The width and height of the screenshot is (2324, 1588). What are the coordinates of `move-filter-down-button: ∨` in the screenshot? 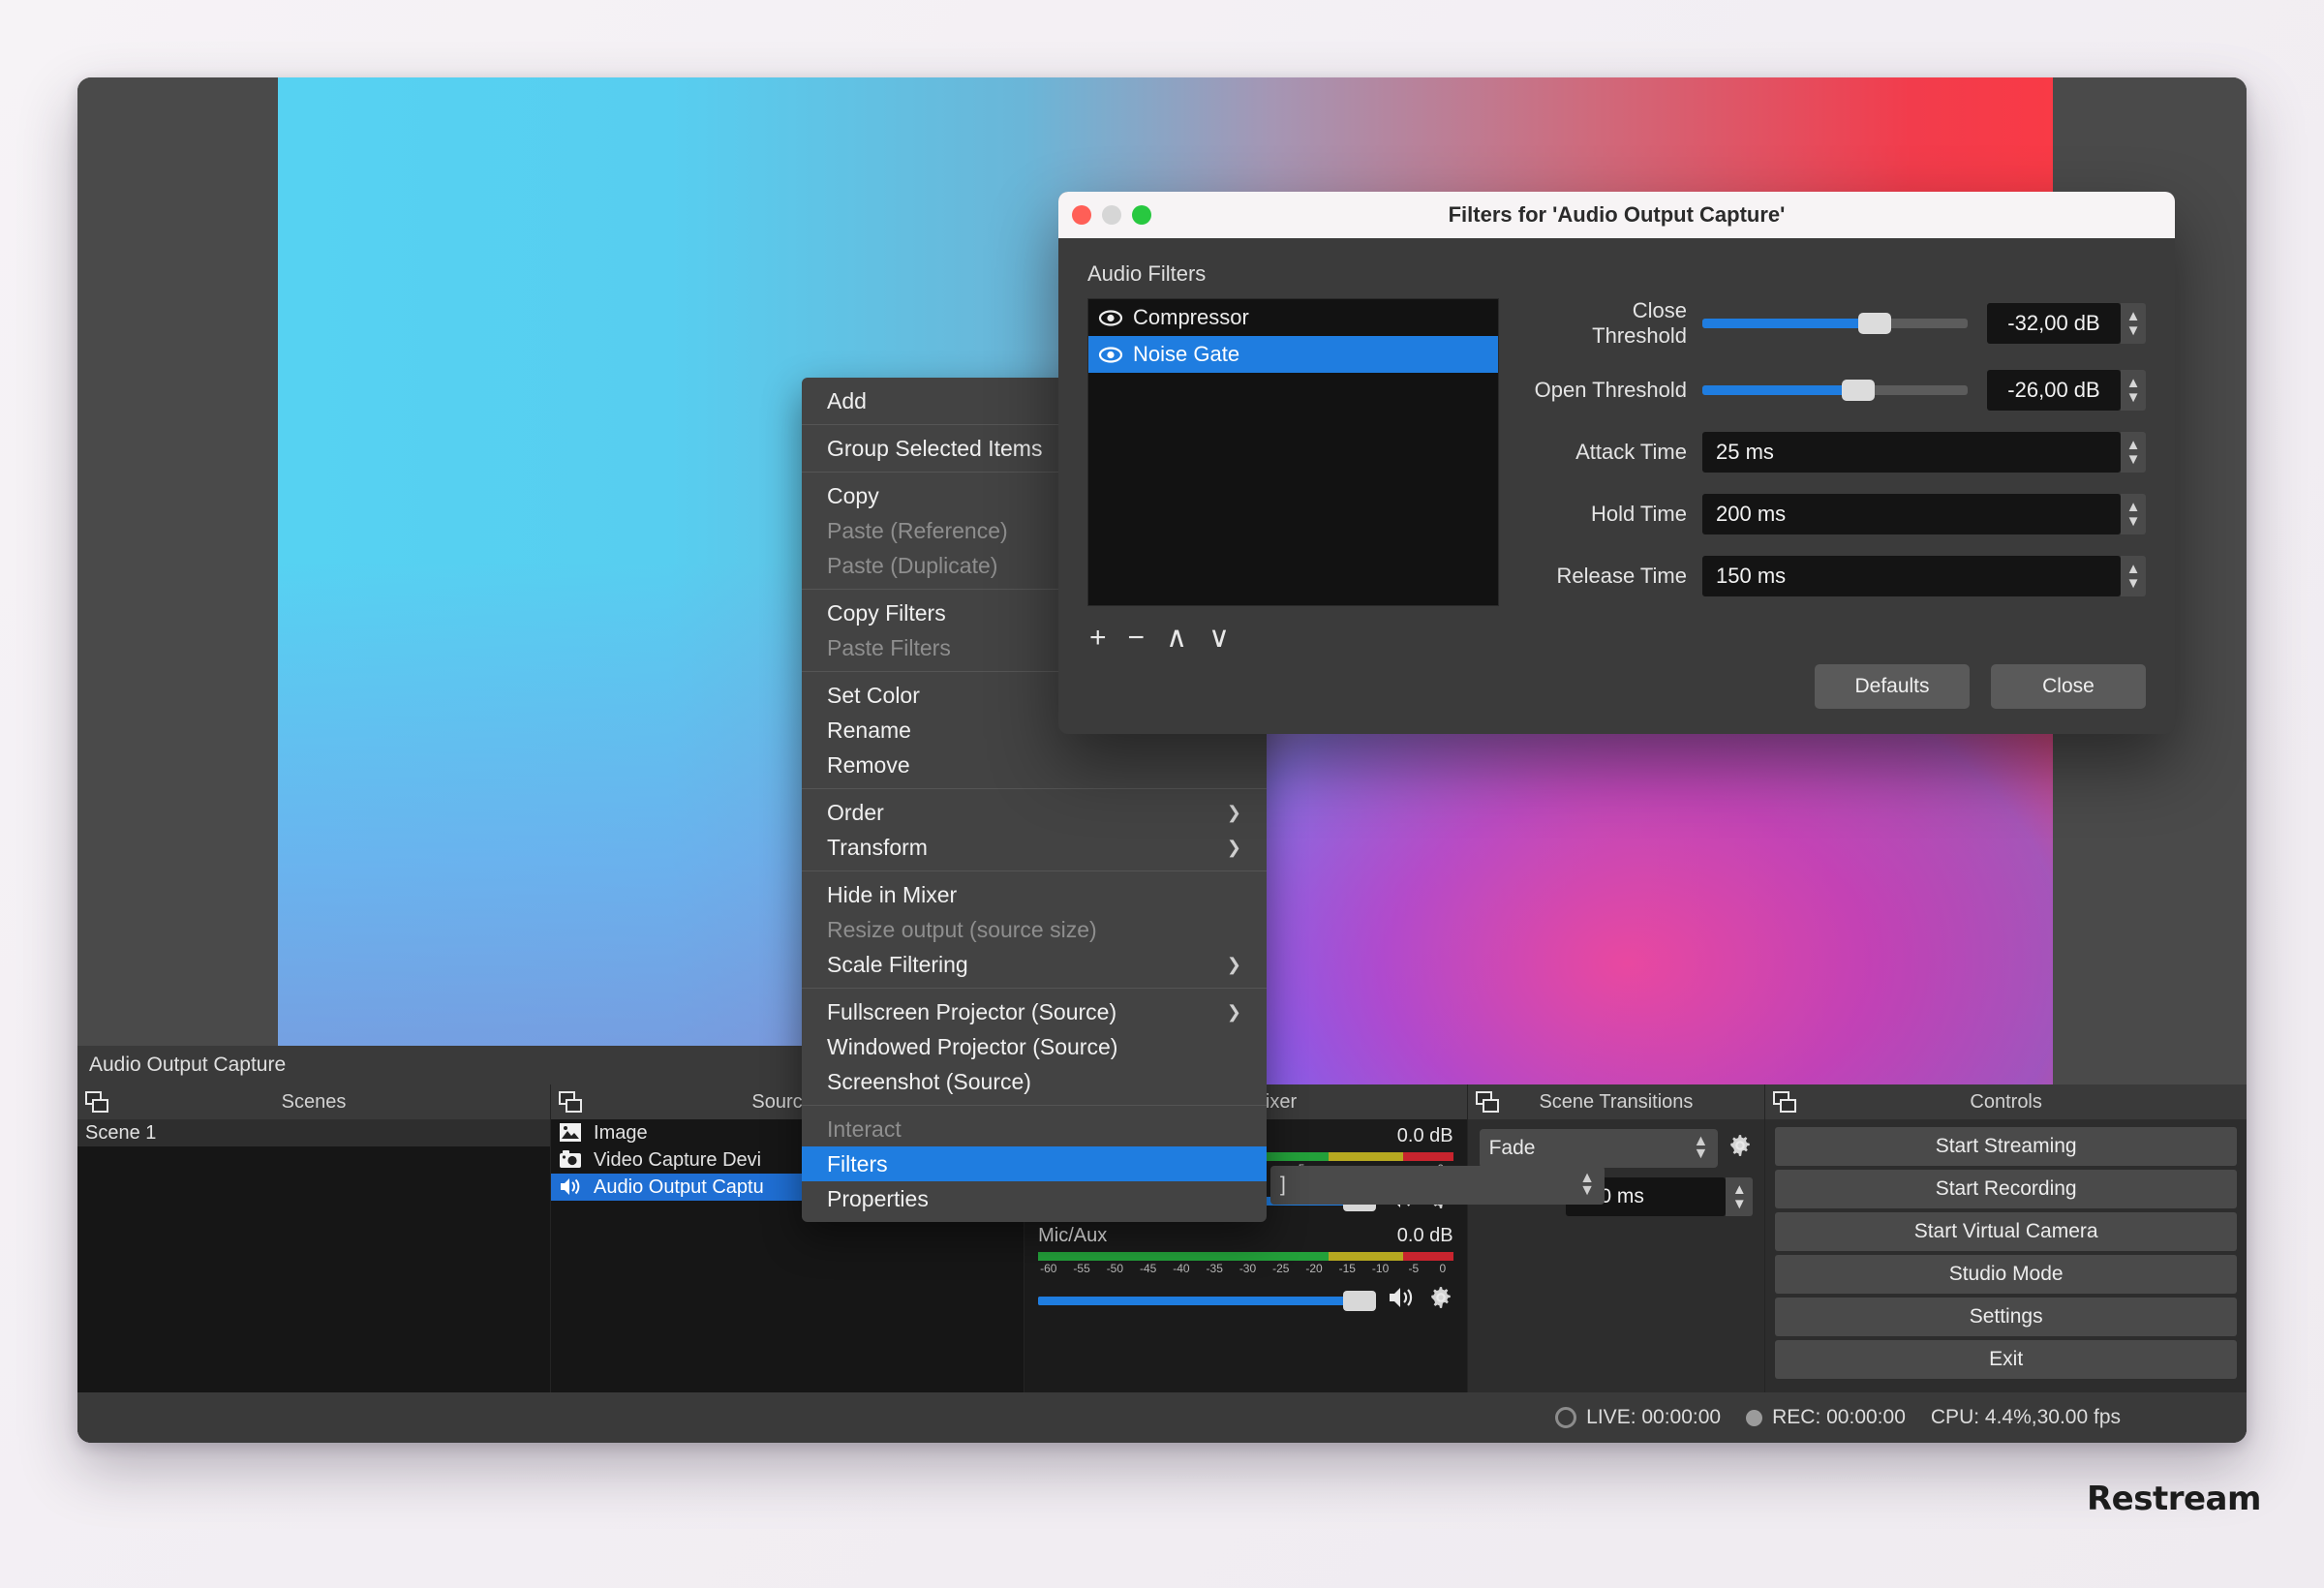 It's located at (1219, 638).